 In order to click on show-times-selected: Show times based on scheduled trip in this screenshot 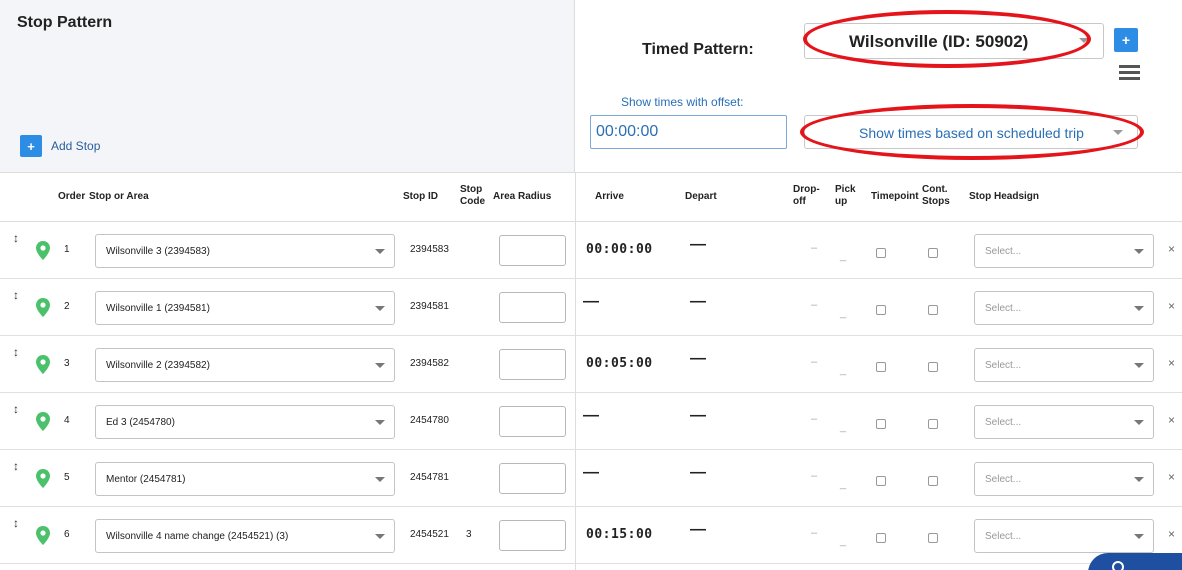, I will do `click(971, 133)`.